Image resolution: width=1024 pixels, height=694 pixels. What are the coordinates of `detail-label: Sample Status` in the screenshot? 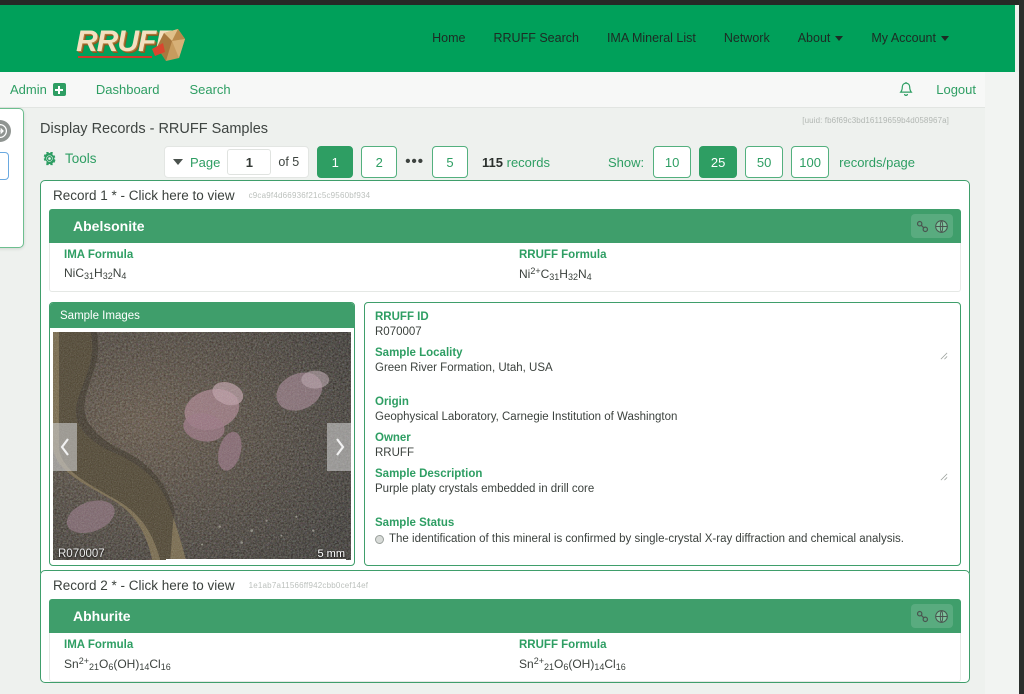 It's located at (415, 523).